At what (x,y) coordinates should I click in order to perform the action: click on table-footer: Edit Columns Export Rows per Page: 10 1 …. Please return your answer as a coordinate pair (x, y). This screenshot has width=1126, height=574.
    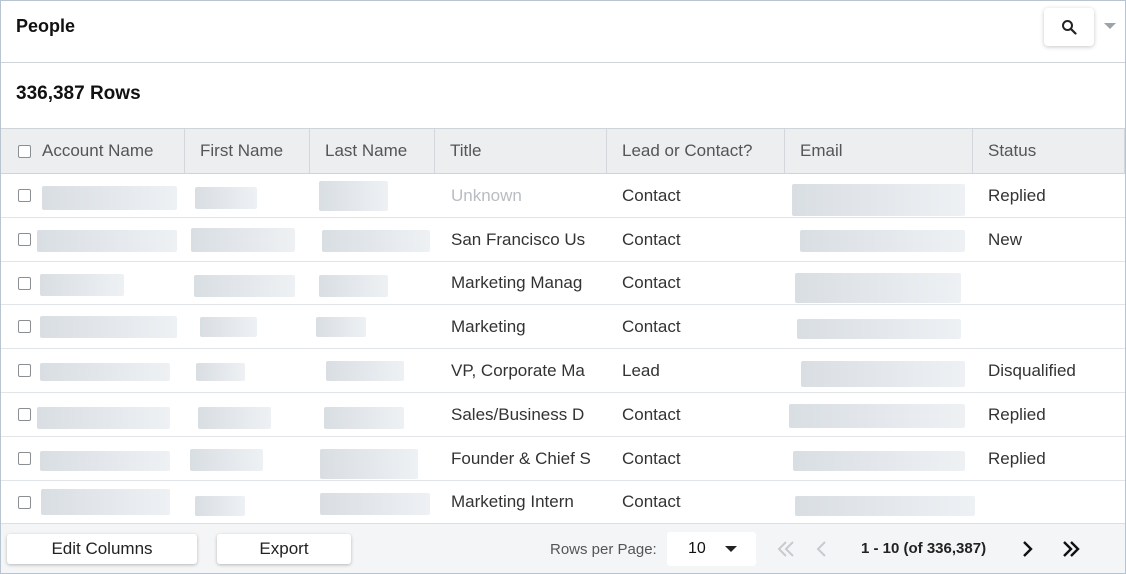
    Looking at the image, I should click on (563, 548).